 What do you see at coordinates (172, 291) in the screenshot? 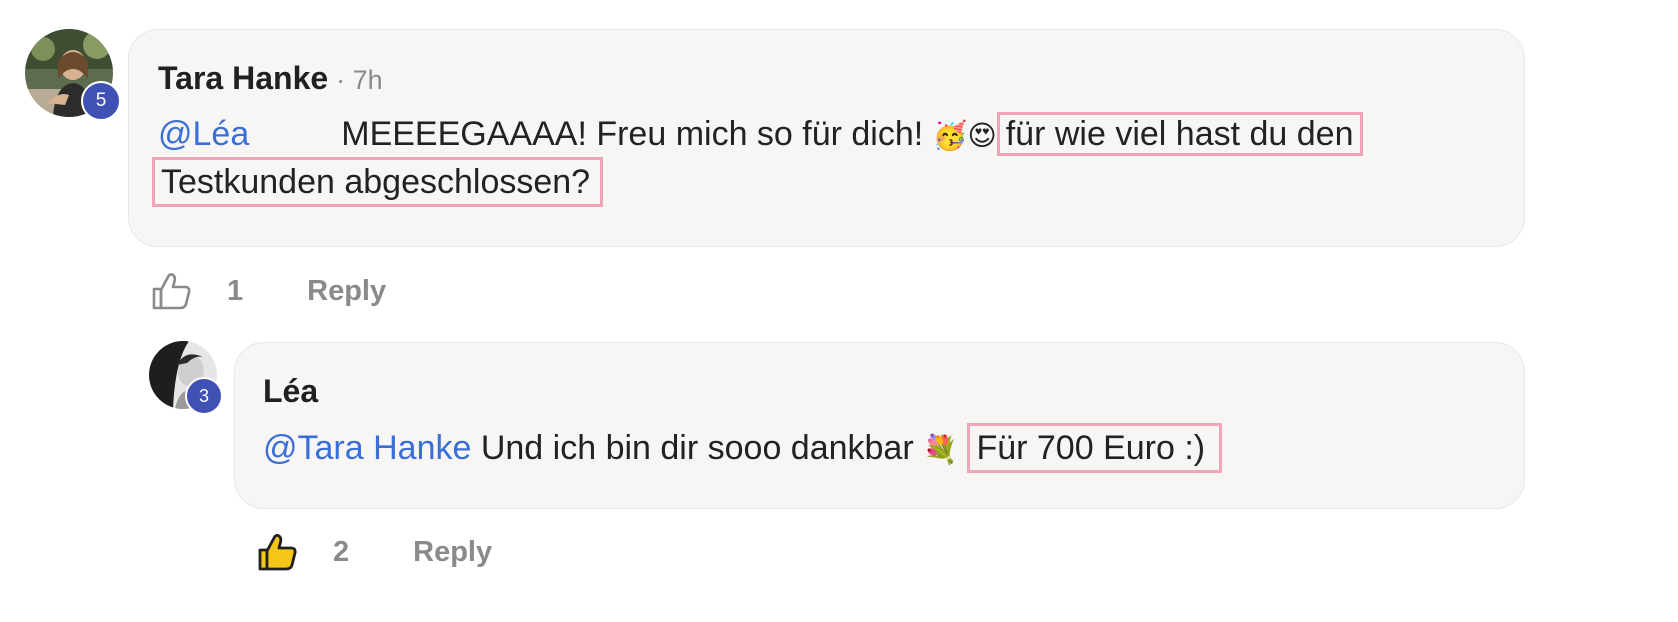
I see `thumbs-up-outline-icon` at bounding box center [172, 291].